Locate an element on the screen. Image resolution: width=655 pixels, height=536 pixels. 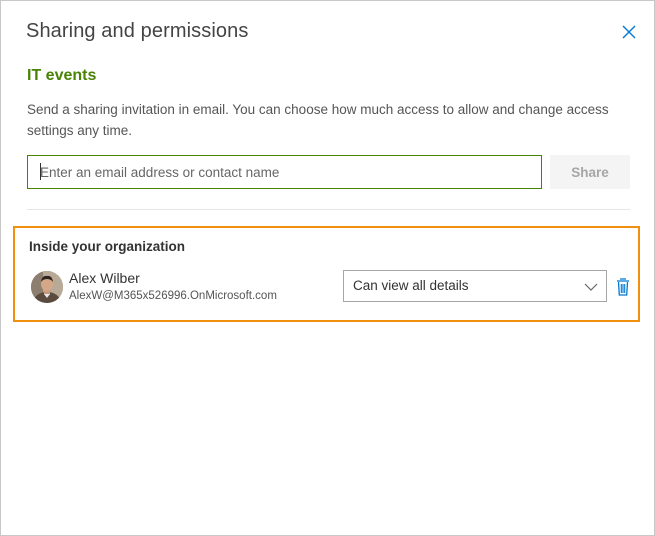
text-cursor is located at coordinates (40, 171).